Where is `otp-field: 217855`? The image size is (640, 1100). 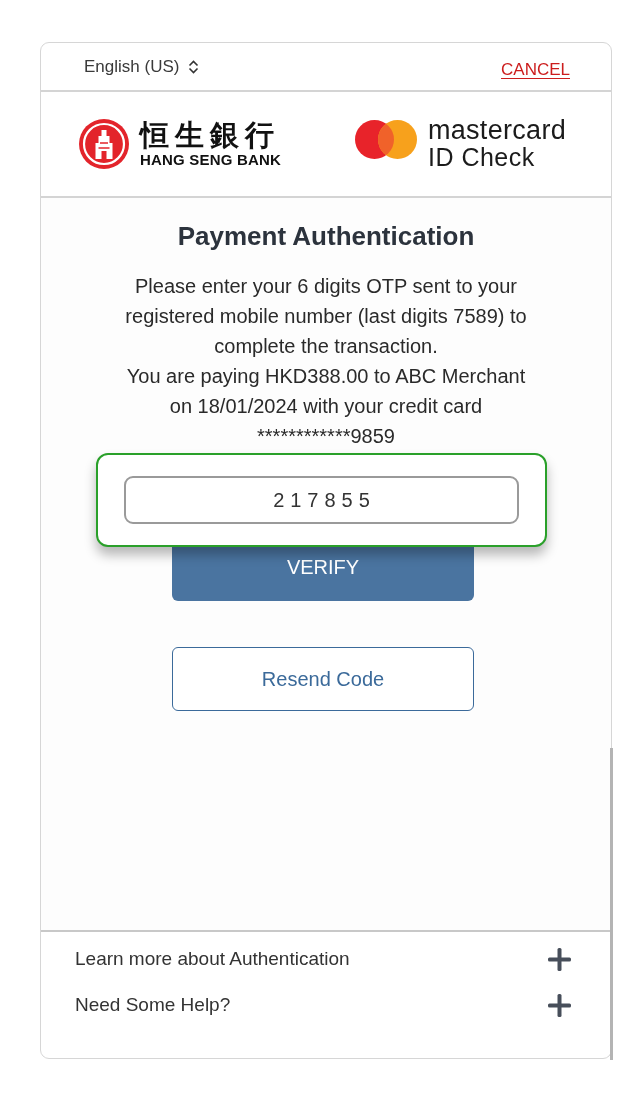 otp-field: 217855 is located at coordinates (321, 500).